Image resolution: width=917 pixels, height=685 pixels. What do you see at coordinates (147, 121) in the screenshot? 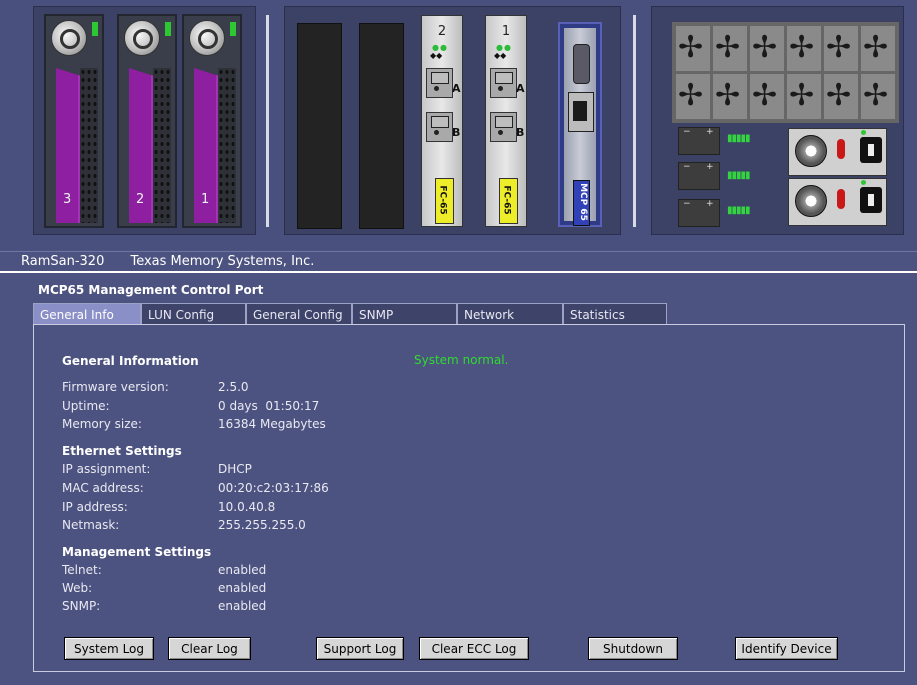
I see `drive-bay-2: 2` at bounding box center [147, 121].